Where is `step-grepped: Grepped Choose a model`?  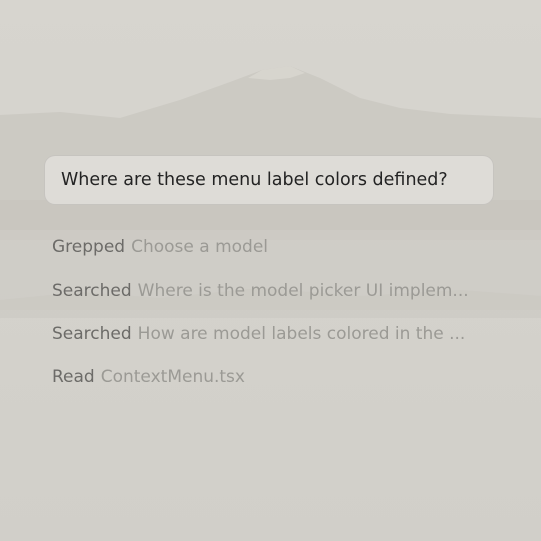 step-grepped: Grepped Choose a model is located at coordinates (272, 247).